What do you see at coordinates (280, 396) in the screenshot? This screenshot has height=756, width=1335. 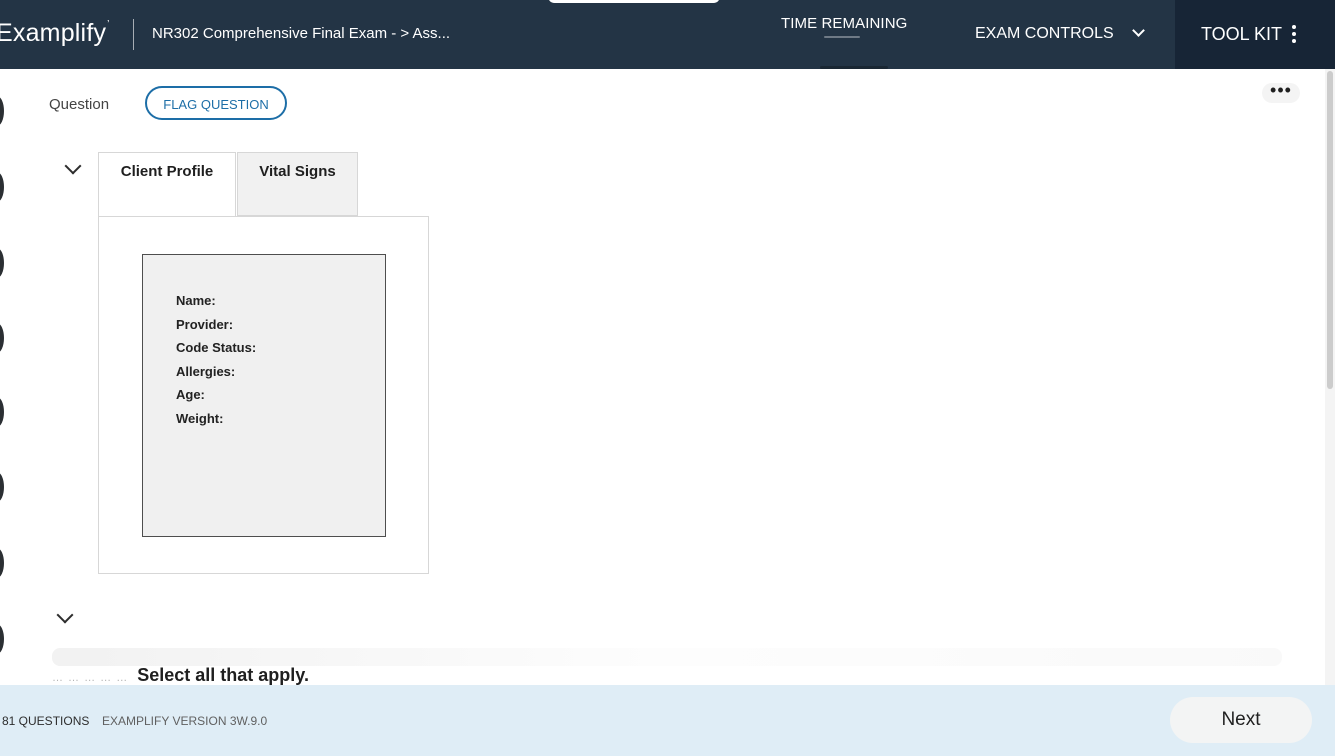 I see `profile-field-age: Age:` at bounding box center [280, 396].